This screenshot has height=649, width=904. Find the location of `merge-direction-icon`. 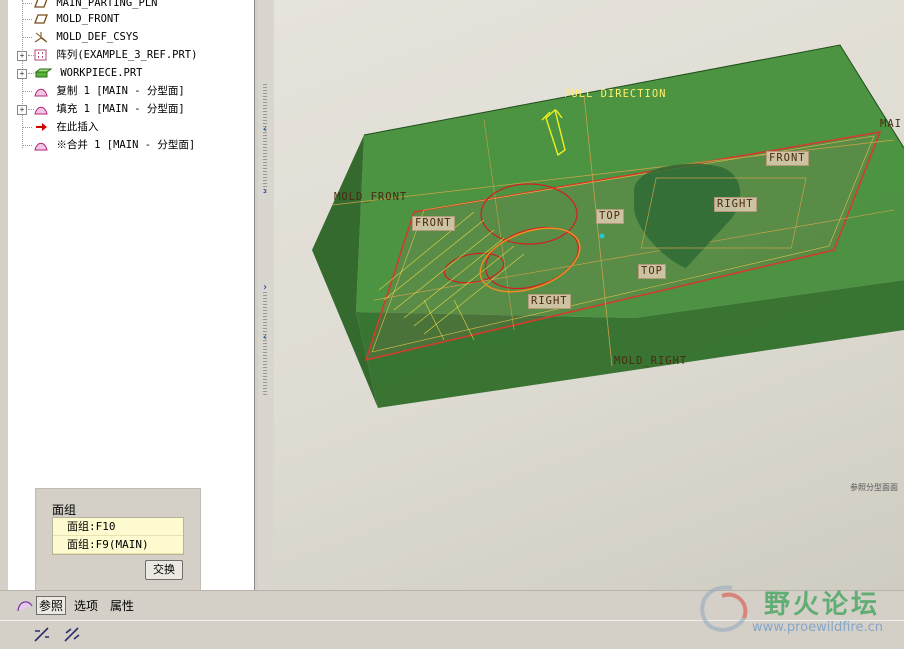

merge-direction-icon is located at coordinates (42, 636).